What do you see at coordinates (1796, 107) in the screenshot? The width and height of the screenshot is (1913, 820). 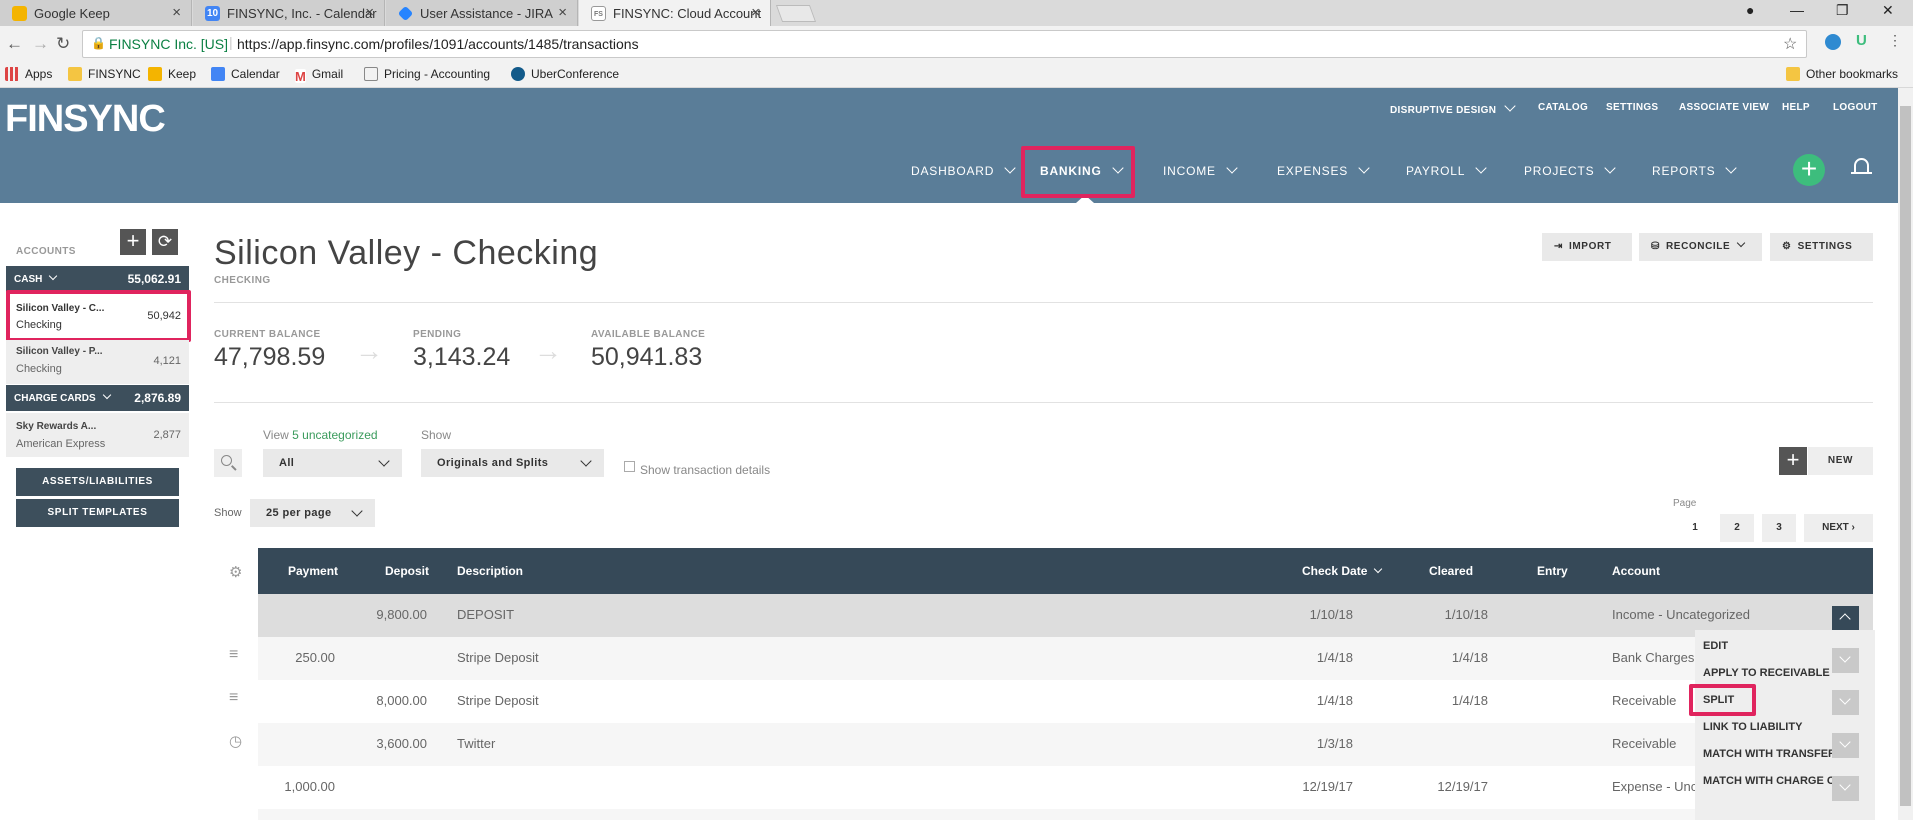 I see `help-link: HELP` at bounding box center [1796, 107].